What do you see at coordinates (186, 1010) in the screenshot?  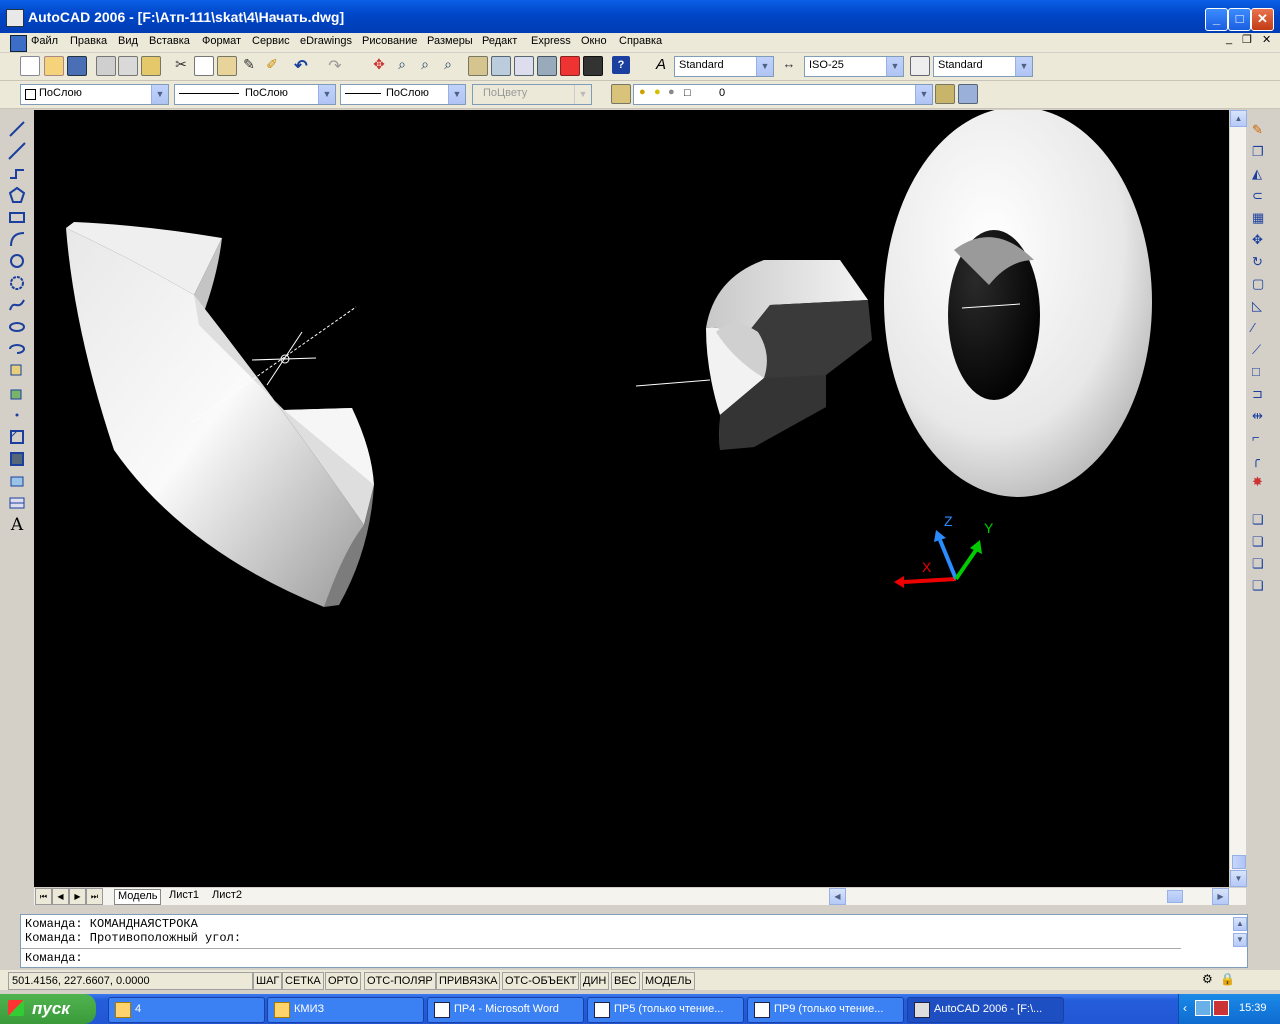 I see `task-folder-4: 4` at bounding box center [186, 1010].